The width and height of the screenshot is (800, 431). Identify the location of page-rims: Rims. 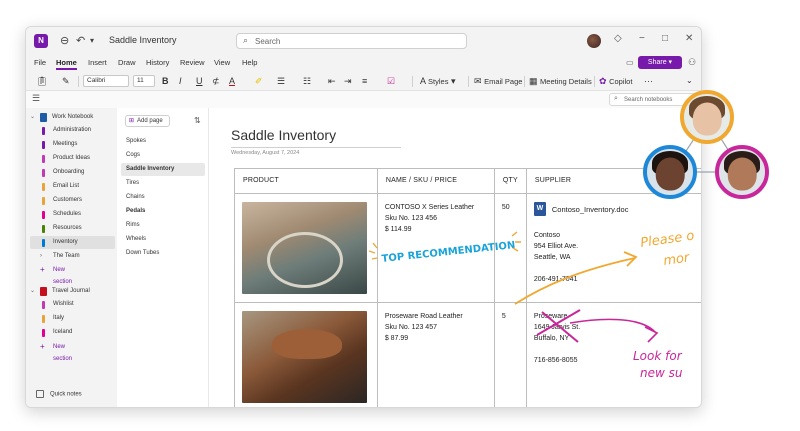
(163, 225).